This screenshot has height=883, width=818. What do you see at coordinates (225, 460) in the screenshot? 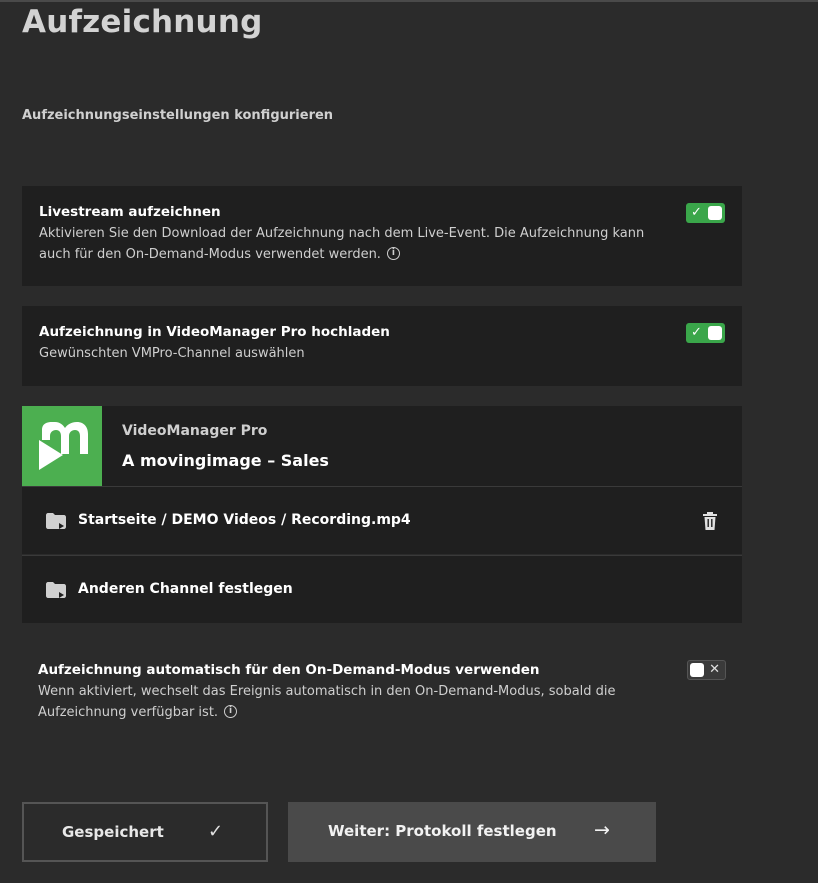
I see `videomanager-account-name: A movingimage – Sales` at bounding box center [225, 460].